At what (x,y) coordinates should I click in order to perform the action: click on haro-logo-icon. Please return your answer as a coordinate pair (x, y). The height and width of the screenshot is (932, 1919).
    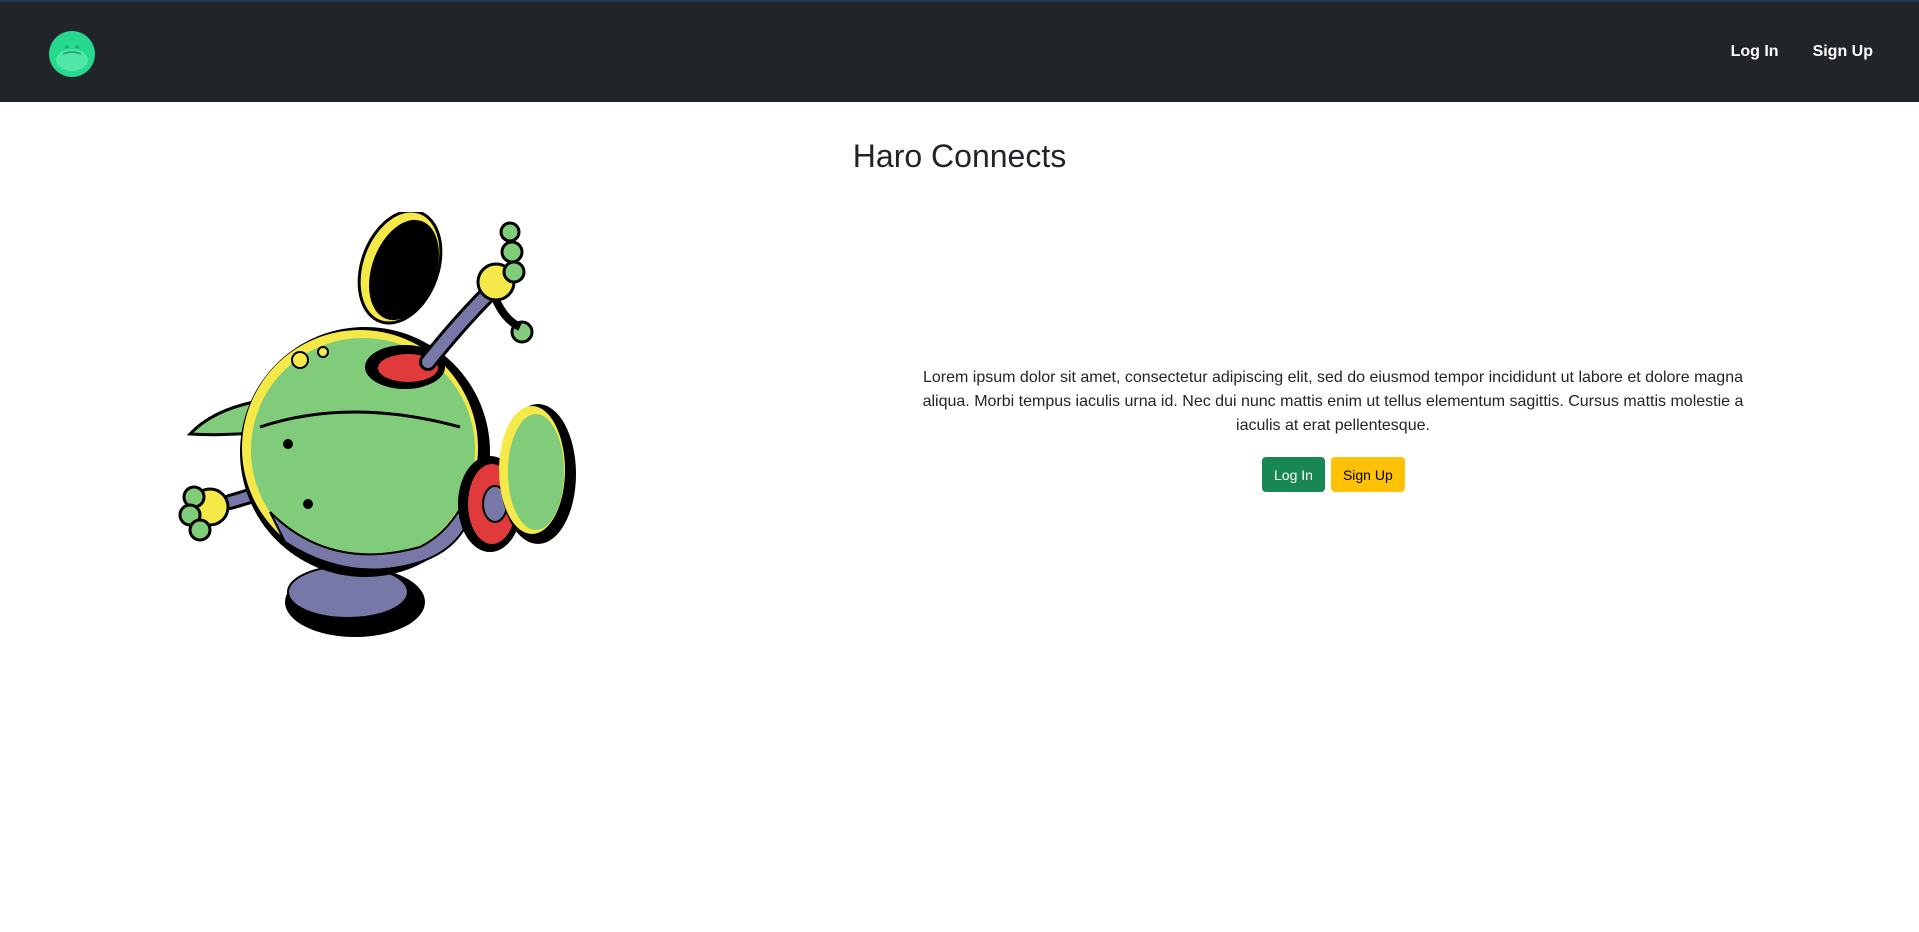
    Looking at the image, I should click on (72, 54).